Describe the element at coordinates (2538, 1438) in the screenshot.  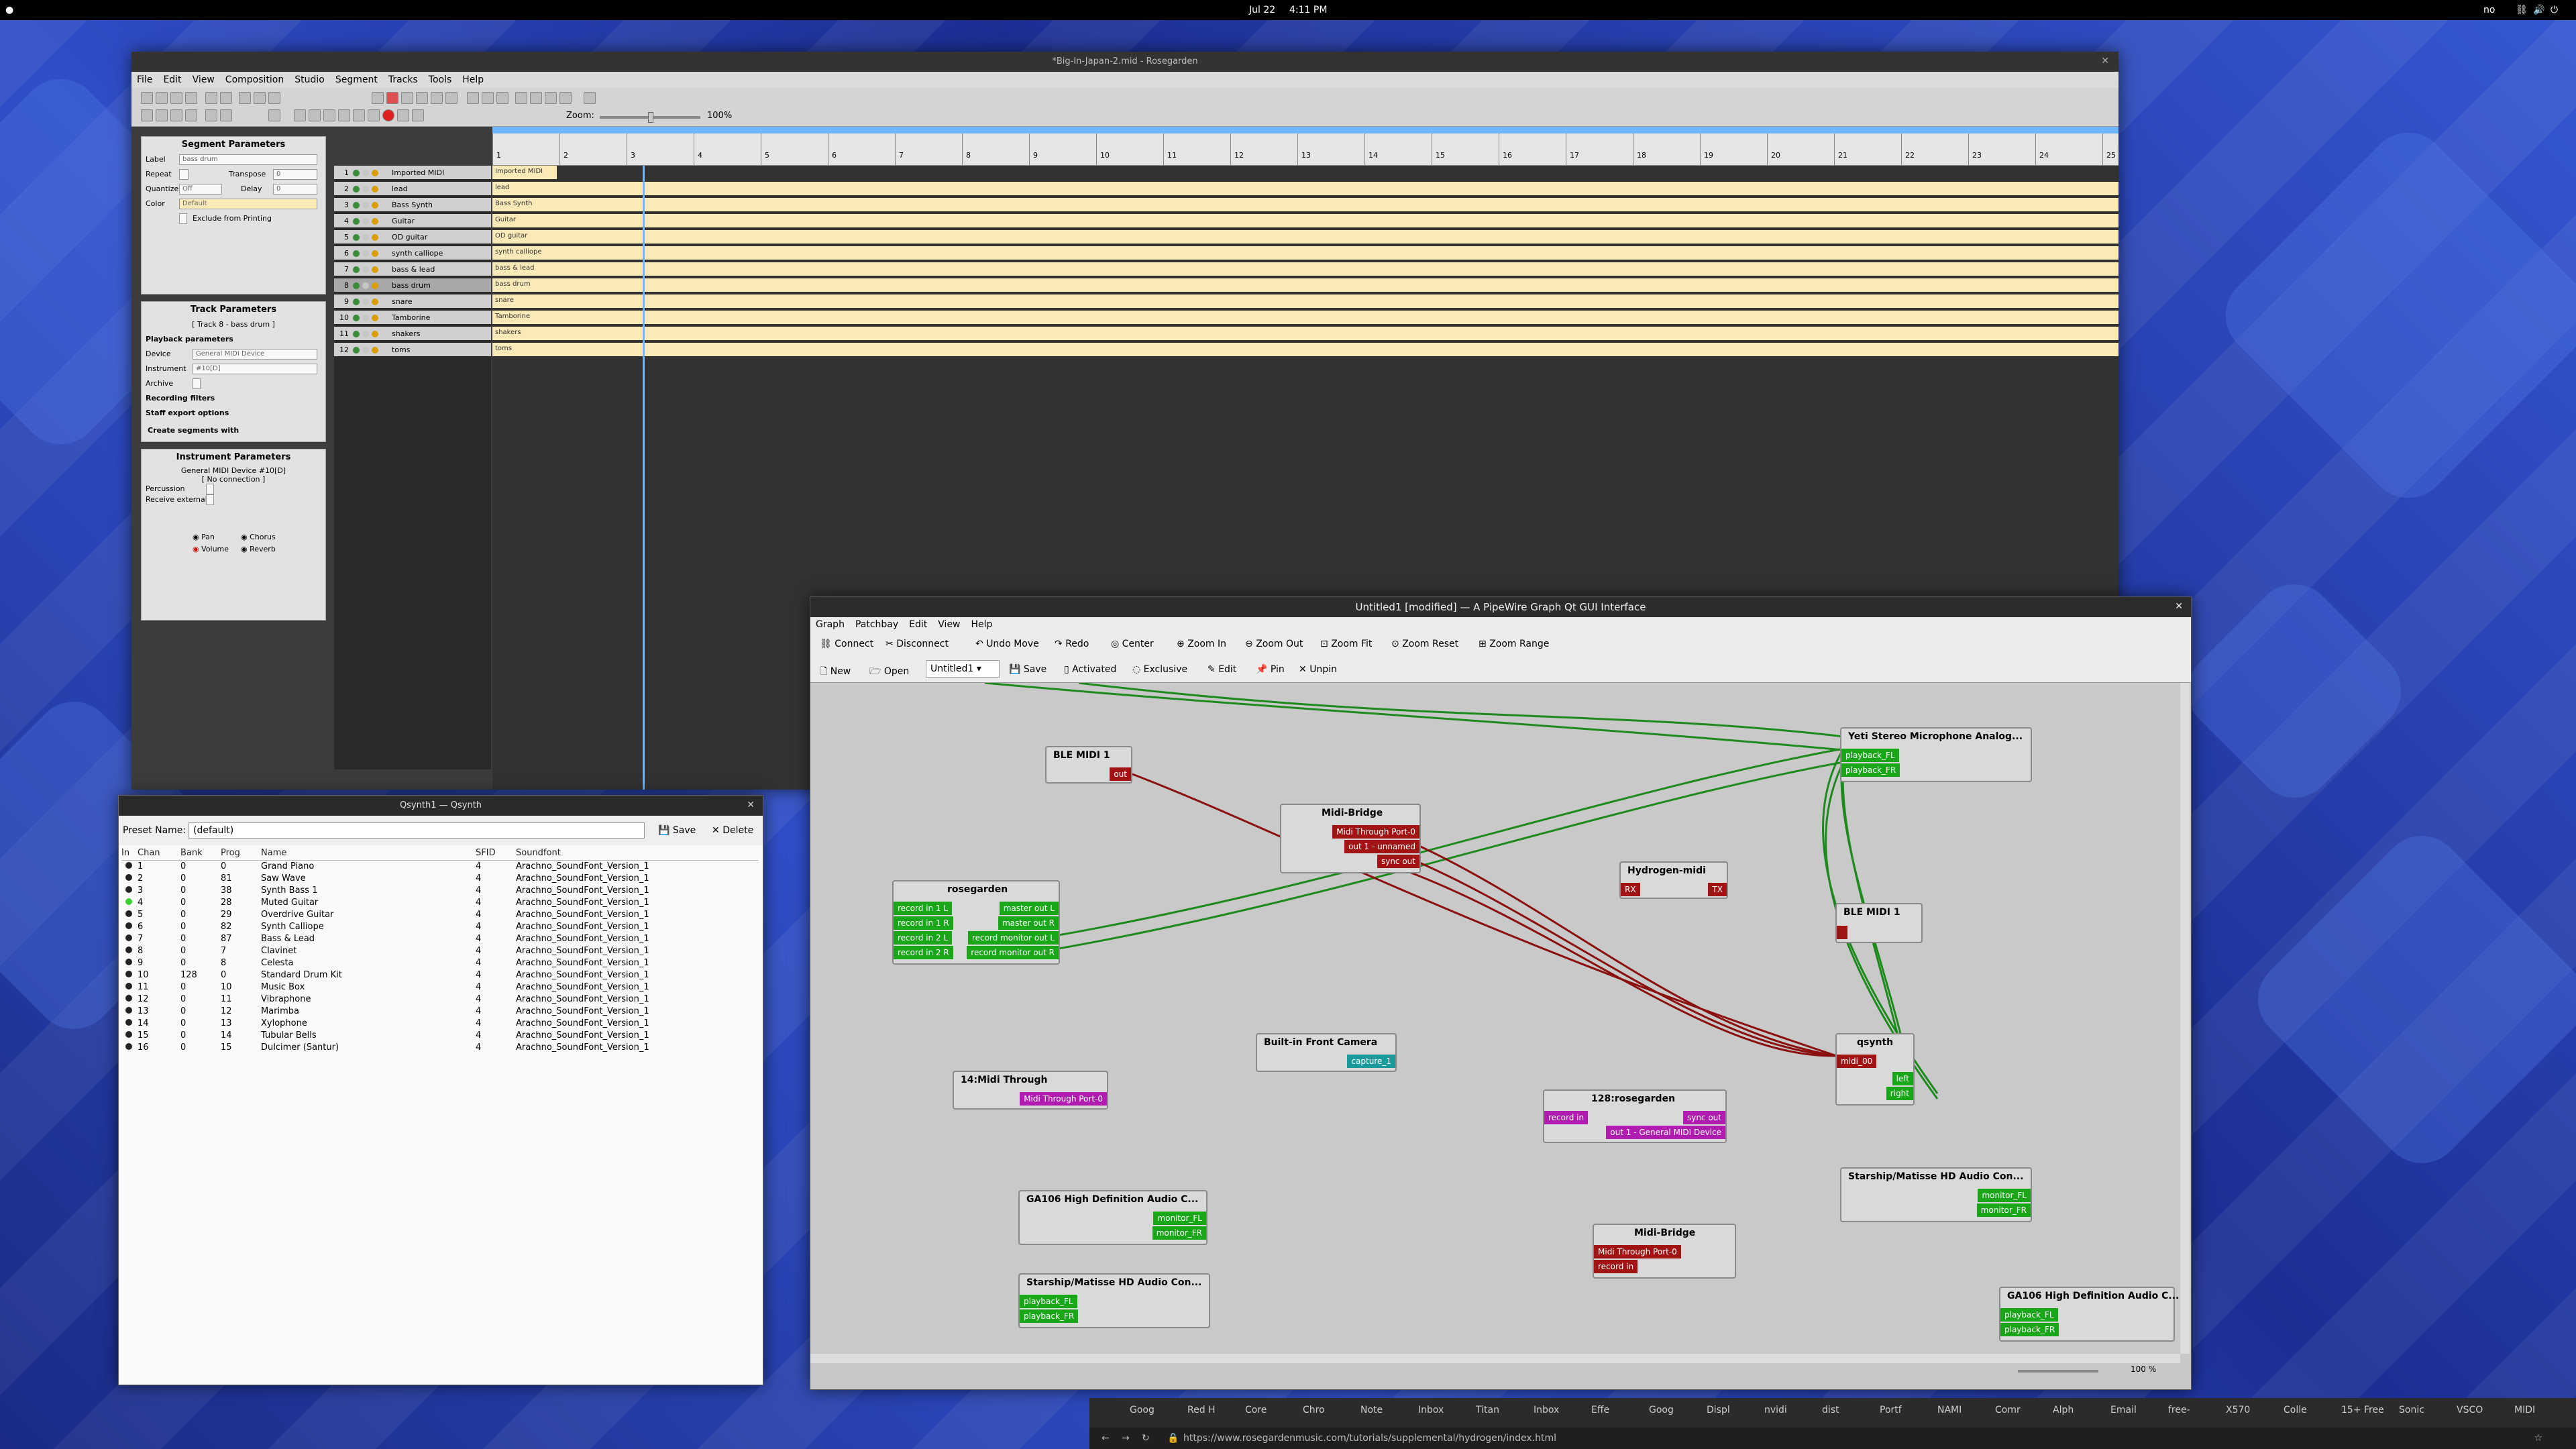
I see `bookmark-star-icon: ☆` at that location.